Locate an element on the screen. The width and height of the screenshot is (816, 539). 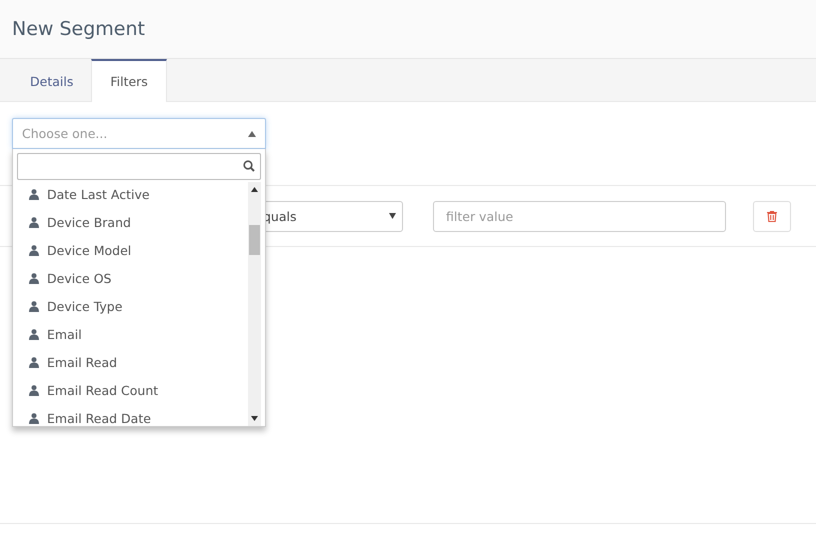
option-item: Device Type is located at coordinates (132, 306).